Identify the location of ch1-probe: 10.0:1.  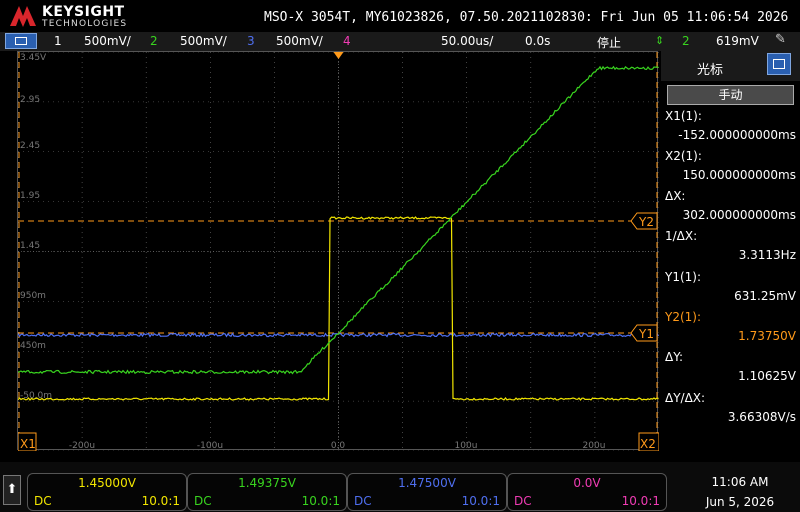
(160, 501).